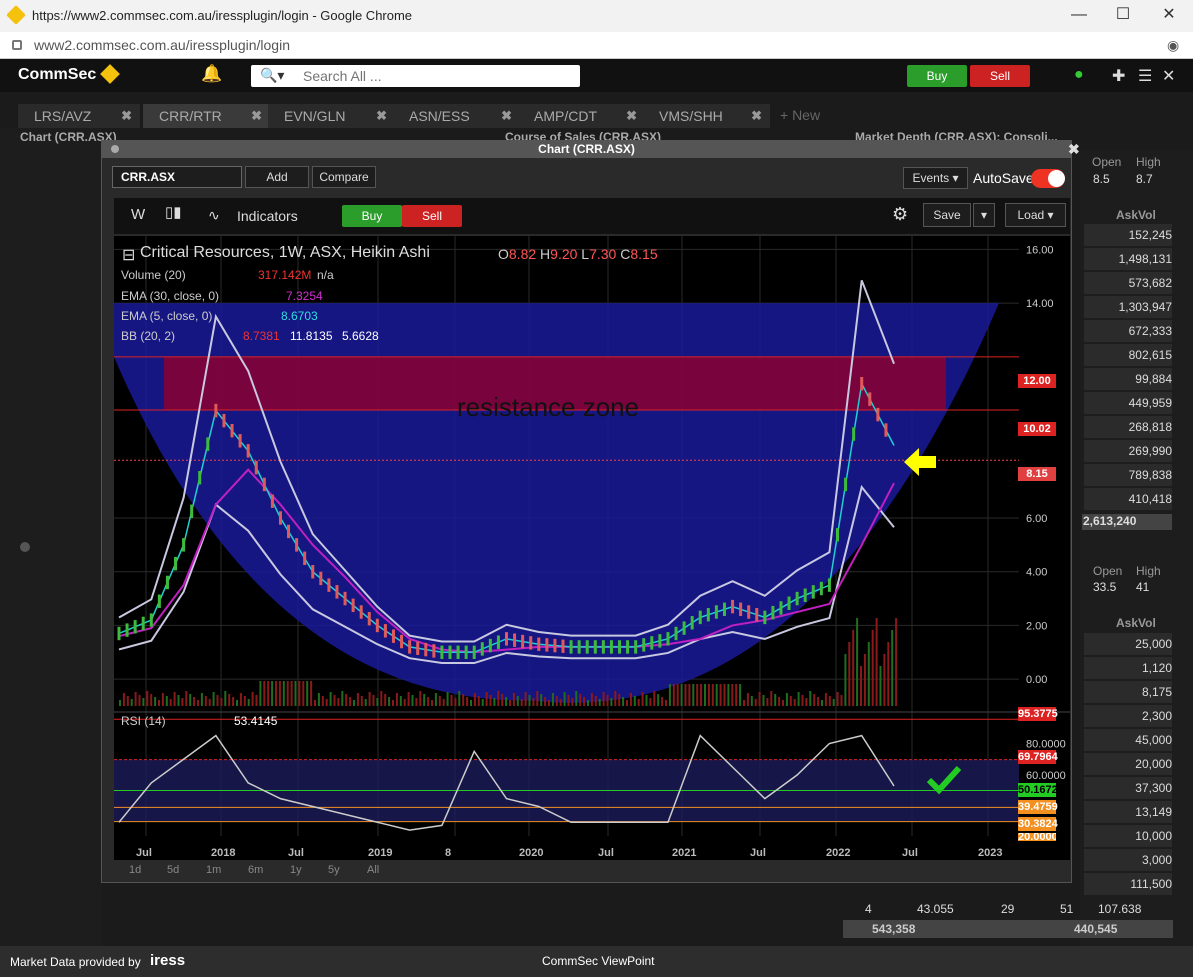 The height and width of the screenshot is (977, 1193). What do you see at coordinates (596, 45) in the screenshot?
I see `address-bar: www2.commsec.com.au/iressplugin/login ◉` at bounding box center [596, 45].